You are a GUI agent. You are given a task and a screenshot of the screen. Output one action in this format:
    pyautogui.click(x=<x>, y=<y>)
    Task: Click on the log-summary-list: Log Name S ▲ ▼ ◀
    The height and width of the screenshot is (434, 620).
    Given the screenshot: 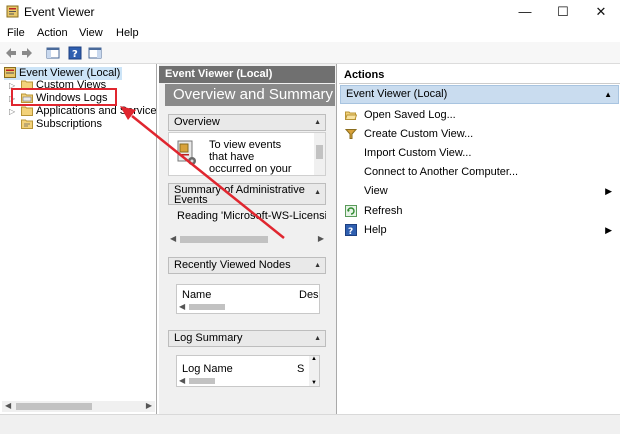 What is the action you would take?
    pyautogui.click(x=248, y=371)
    